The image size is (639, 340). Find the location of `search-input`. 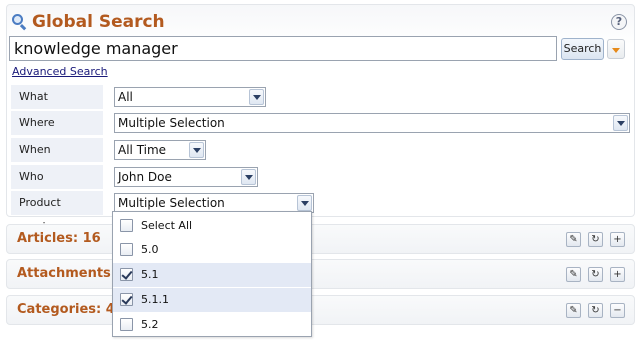

search-input is located at coordinates (283, 48).